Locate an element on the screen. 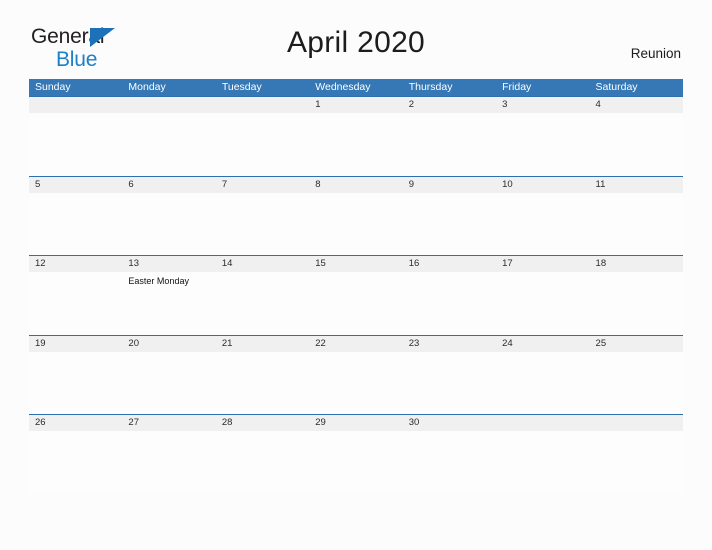  day-number: 28 is located at coordinates (262, 423).